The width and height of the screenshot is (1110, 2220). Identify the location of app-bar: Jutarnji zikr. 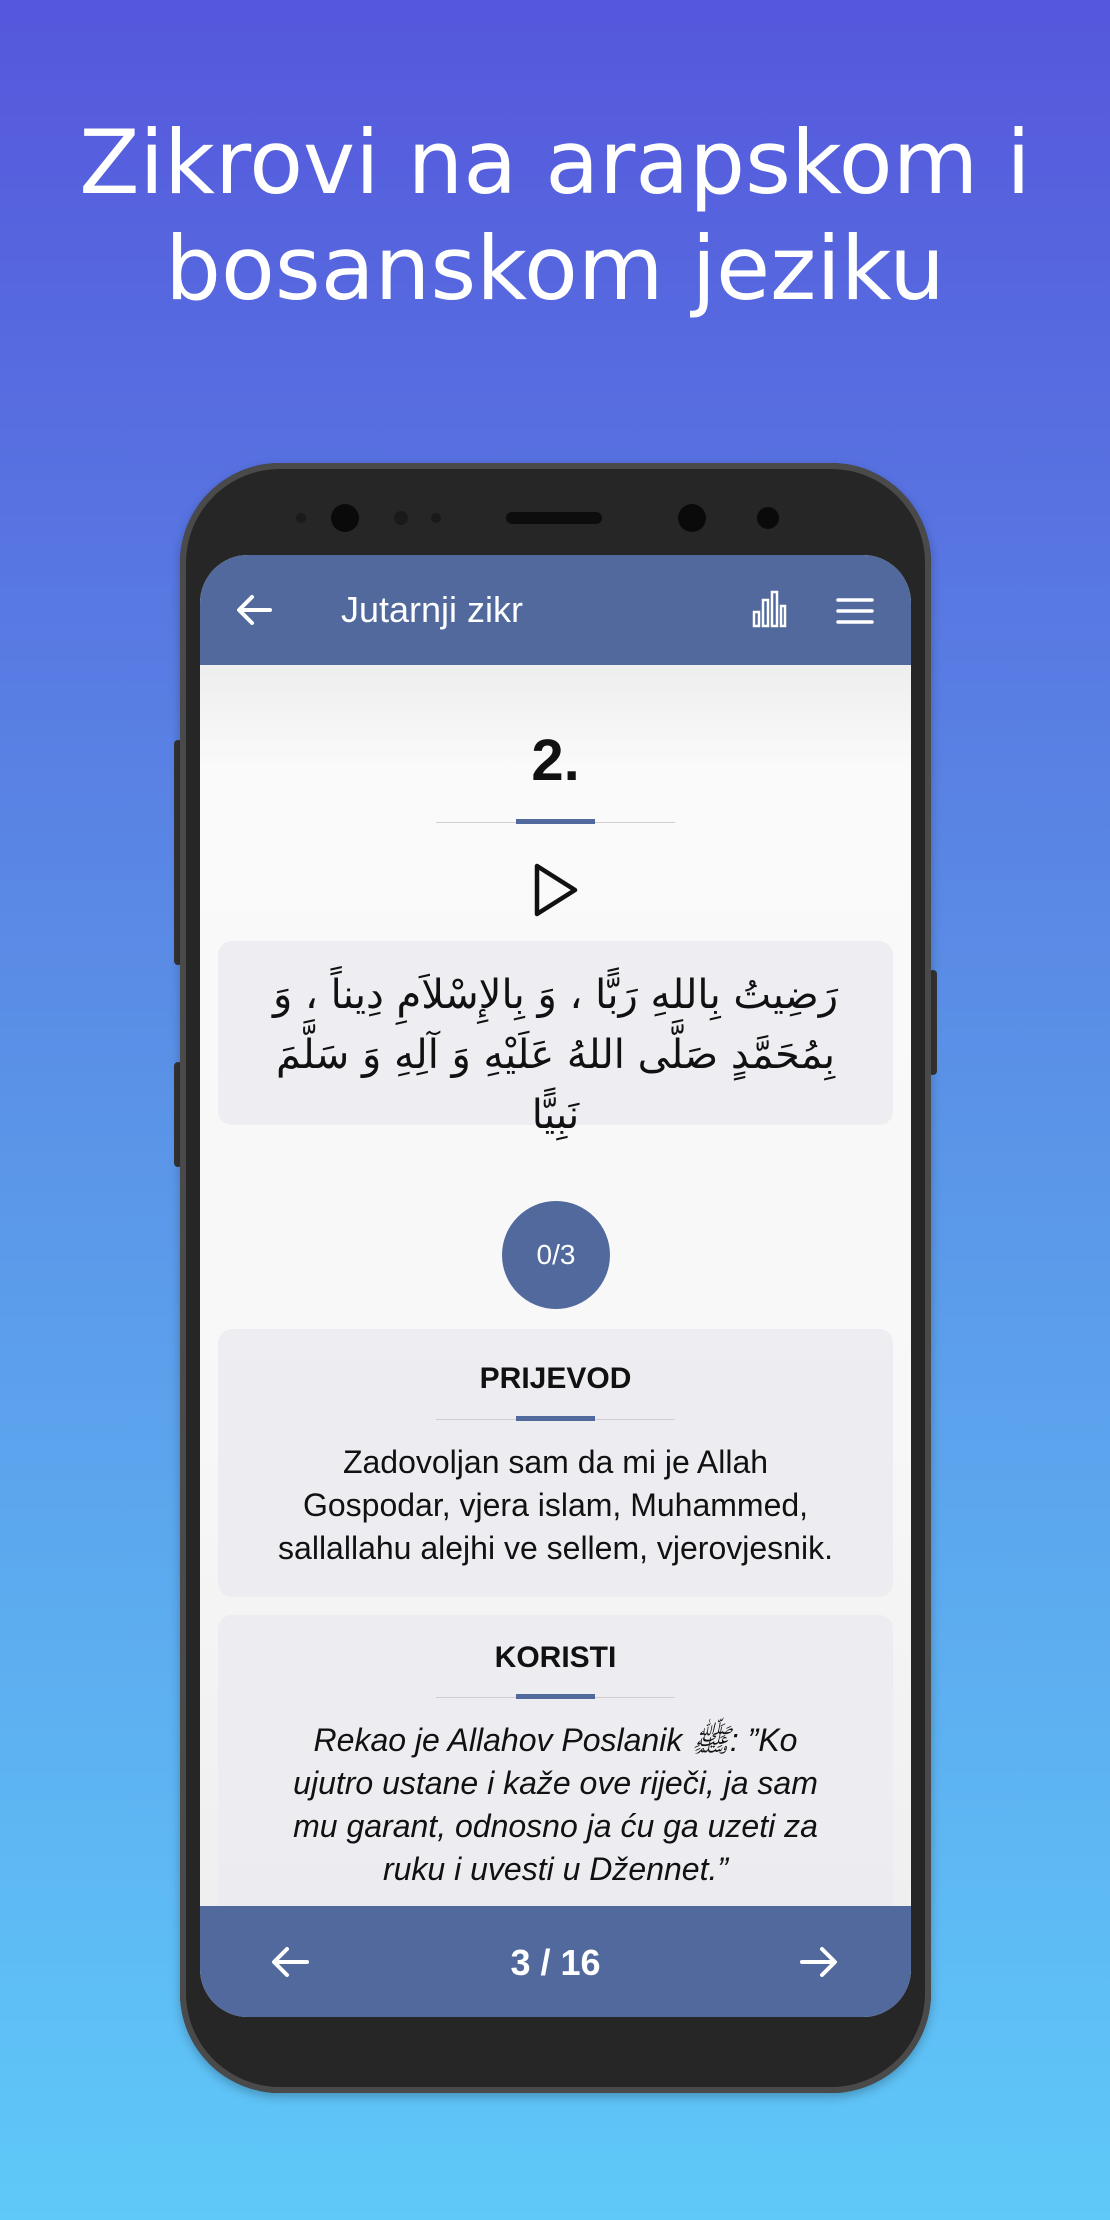
(555, 610).